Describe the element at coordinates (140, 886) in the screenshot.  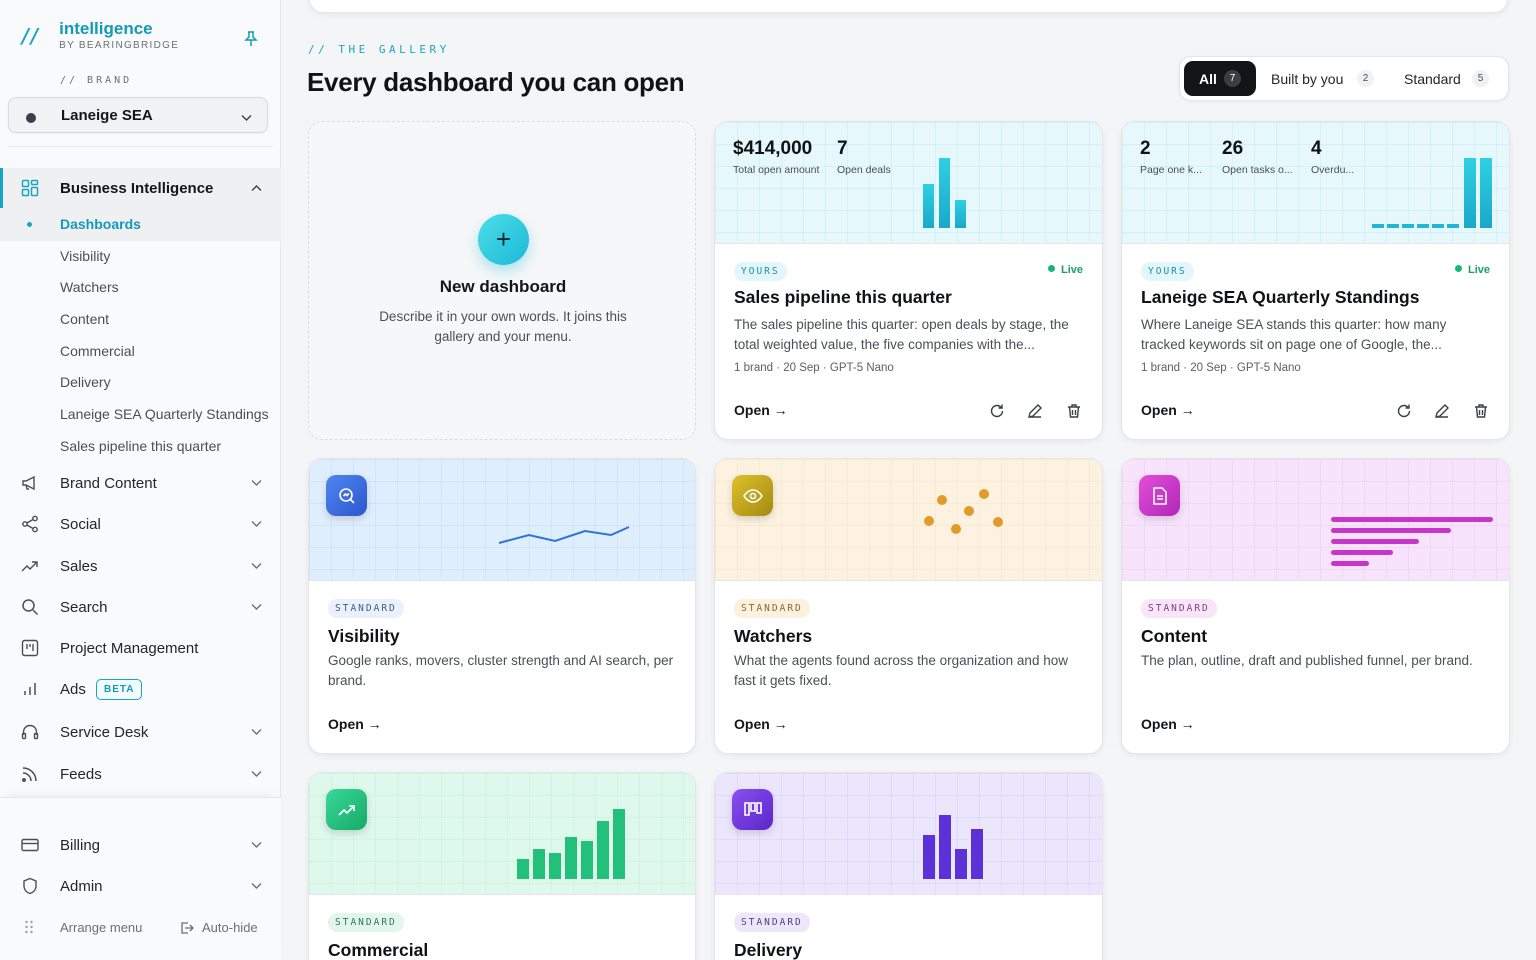
I see `nav-group-admin: Admin` at that location.